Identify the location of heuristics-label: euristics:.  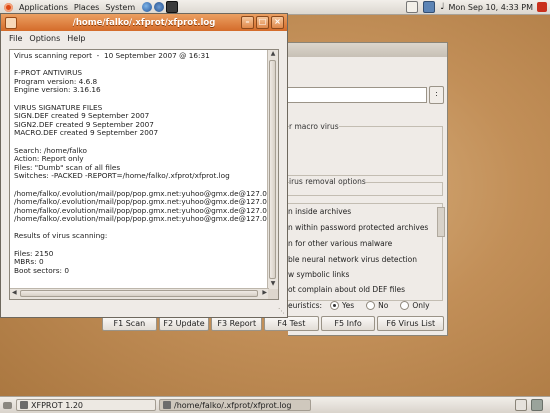
(305, 305).